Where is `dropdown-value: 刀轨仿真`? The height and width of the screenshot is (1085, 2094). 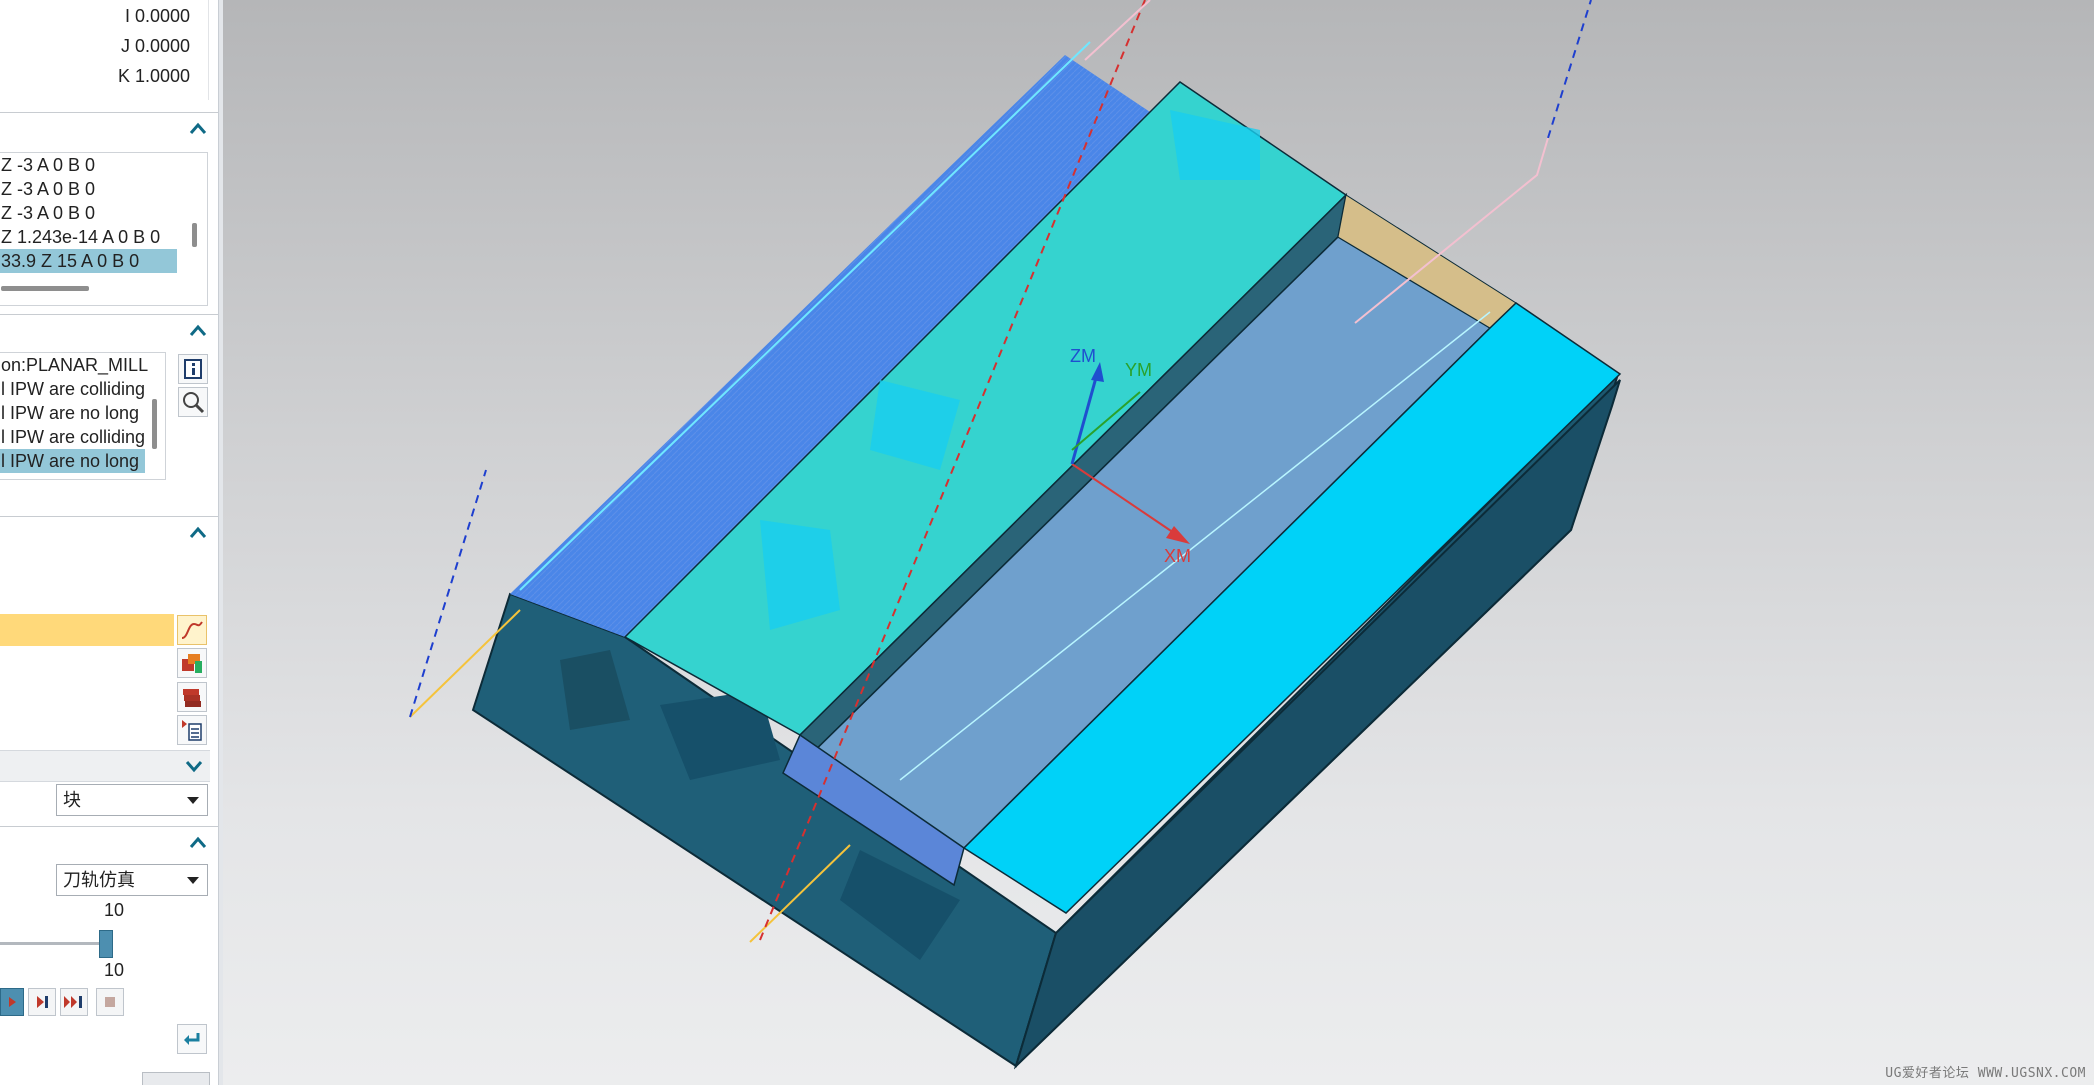
dropdown-value: 刀轨仿真 is located at coordinates (99, 880).